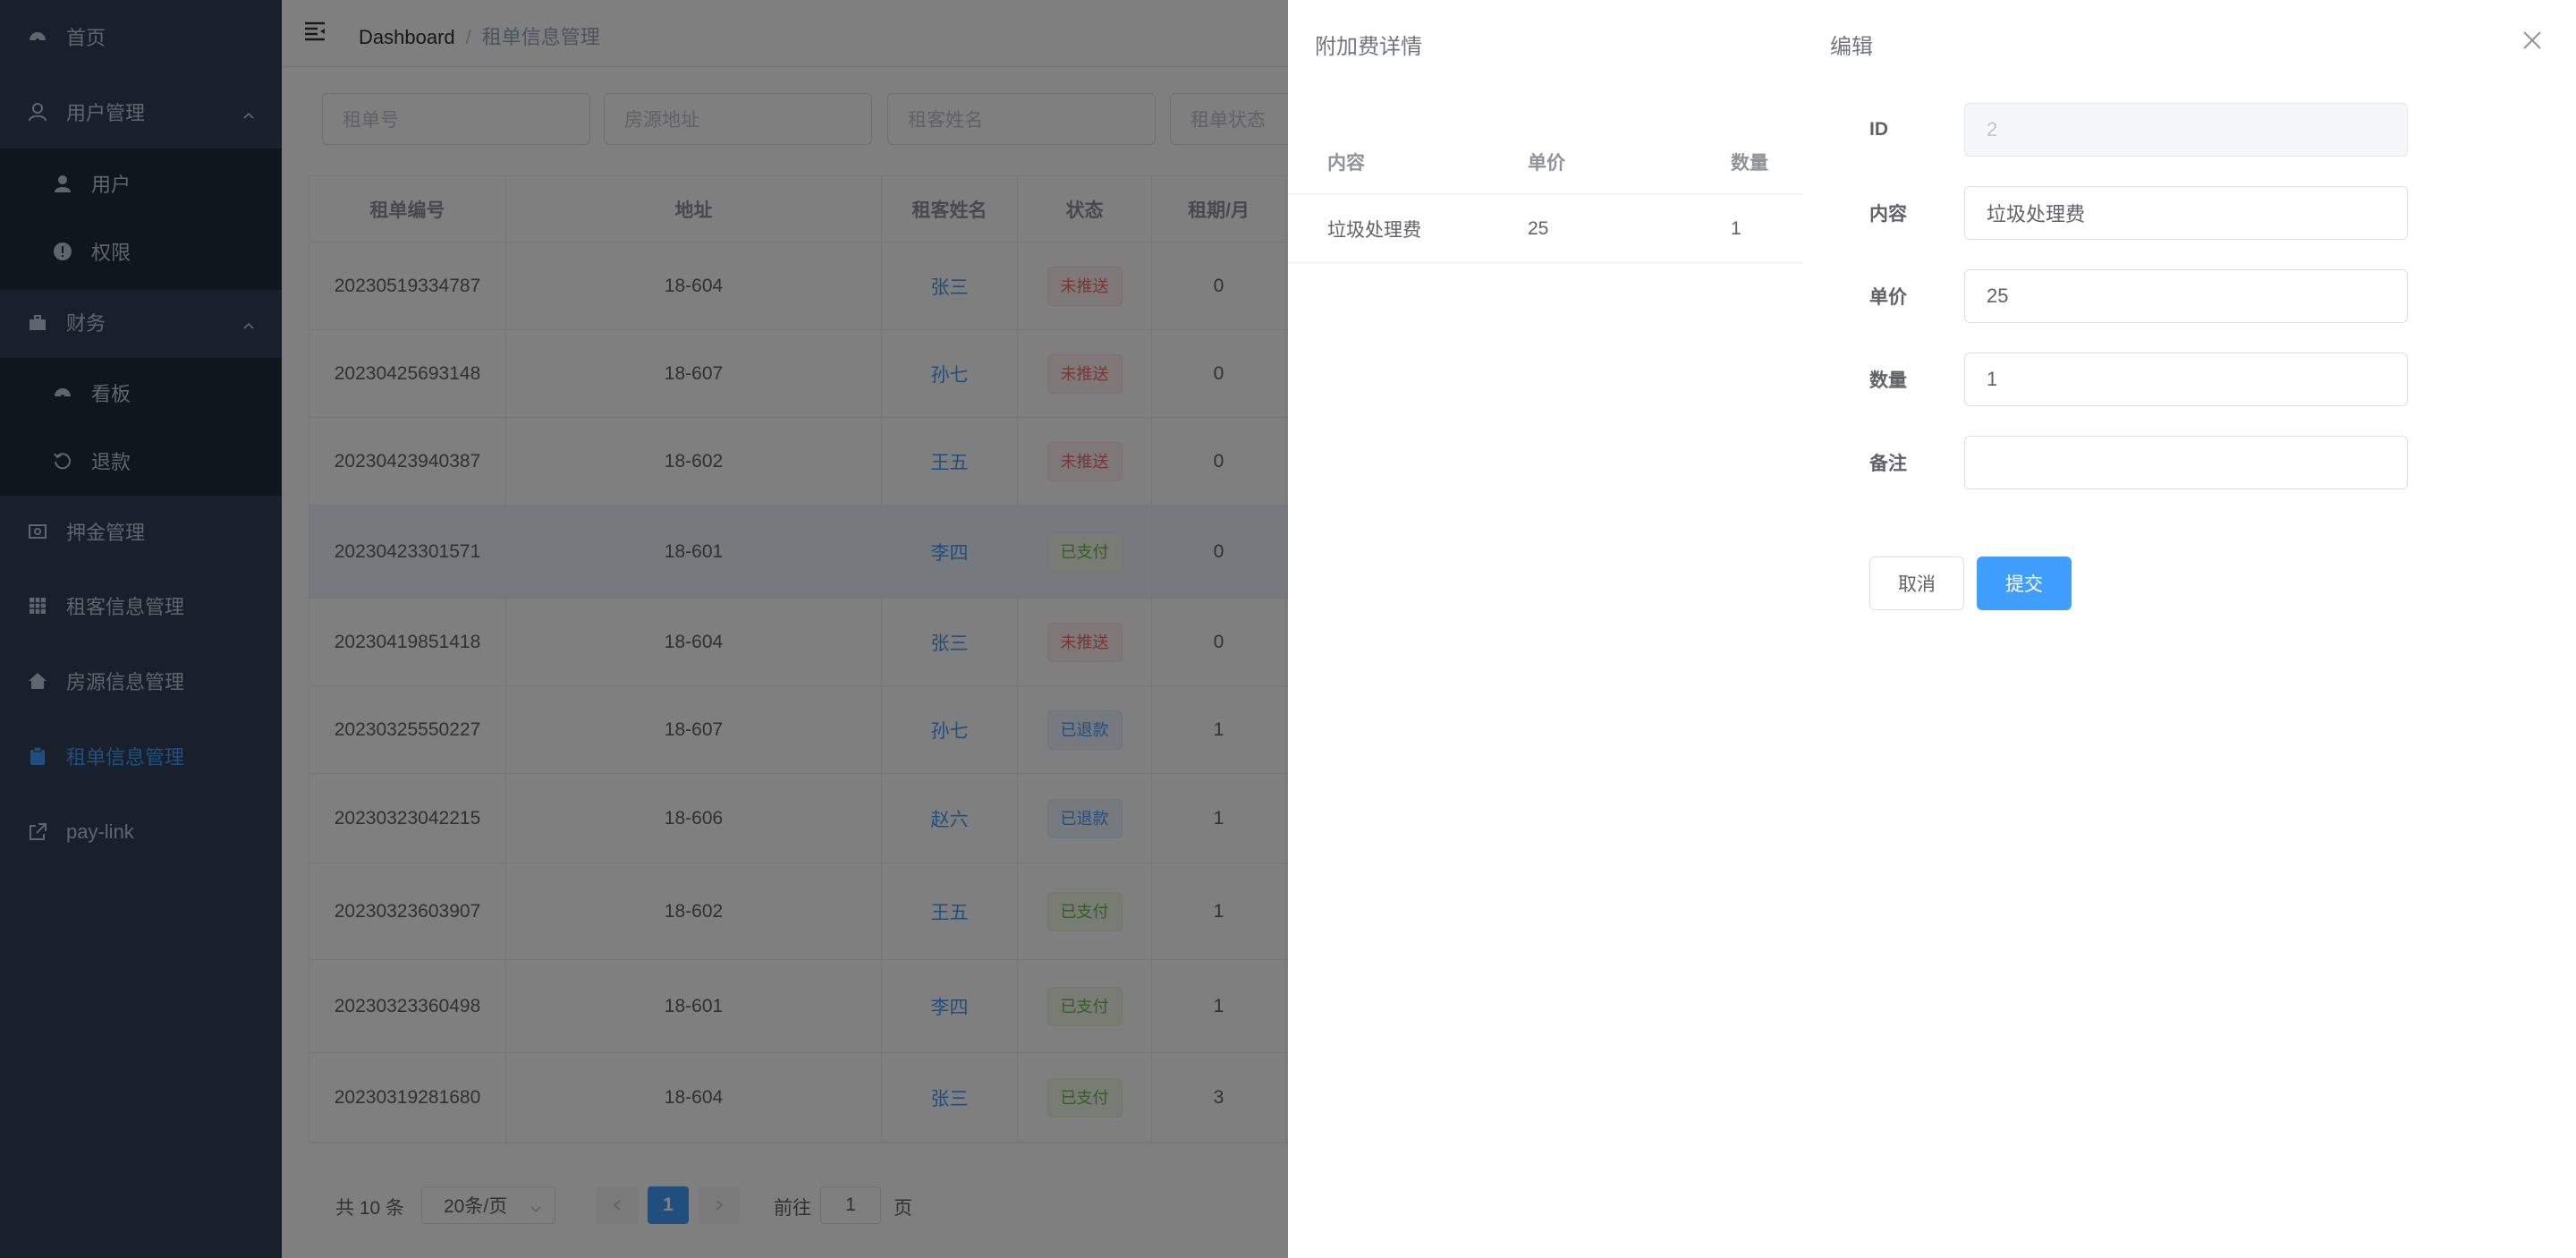  Describe the element at coordinates (1736, 228) in the screenshot. I see `fee-quantity: 1` at that location.